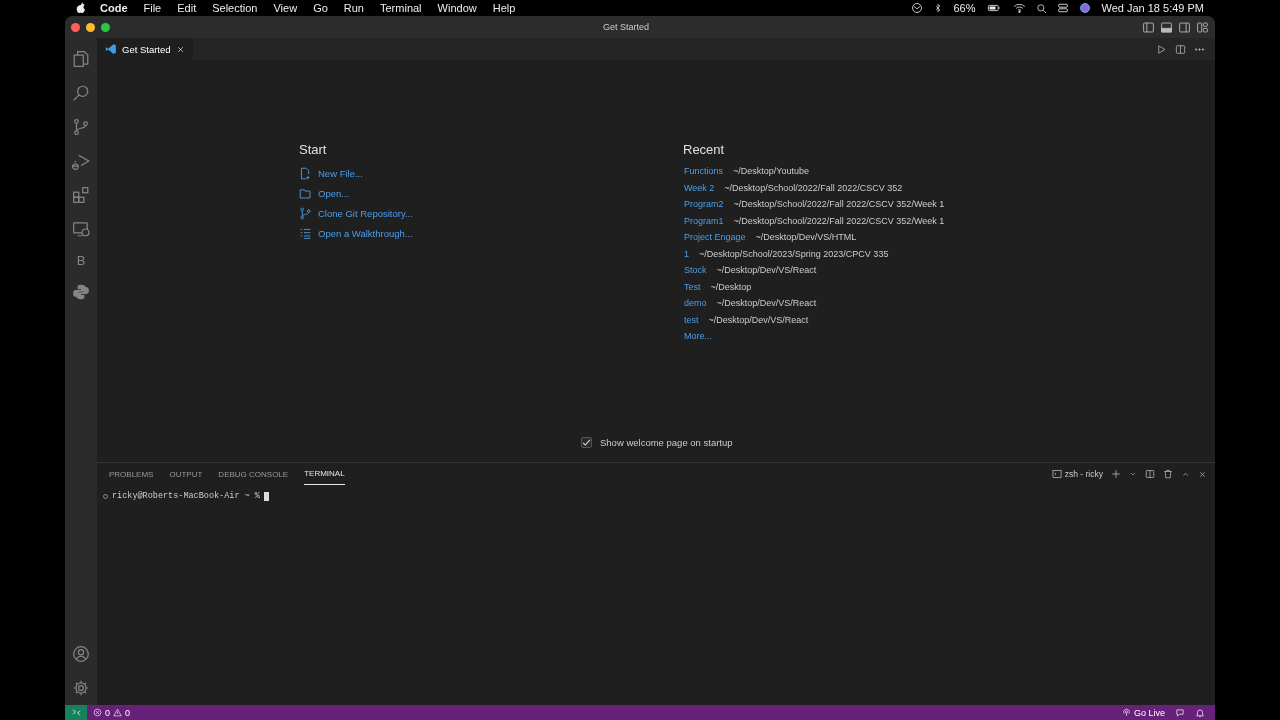  Describe the element at coordinates (81, 260) in the screenshot. I see `extension-letter-icon: B` at that location.